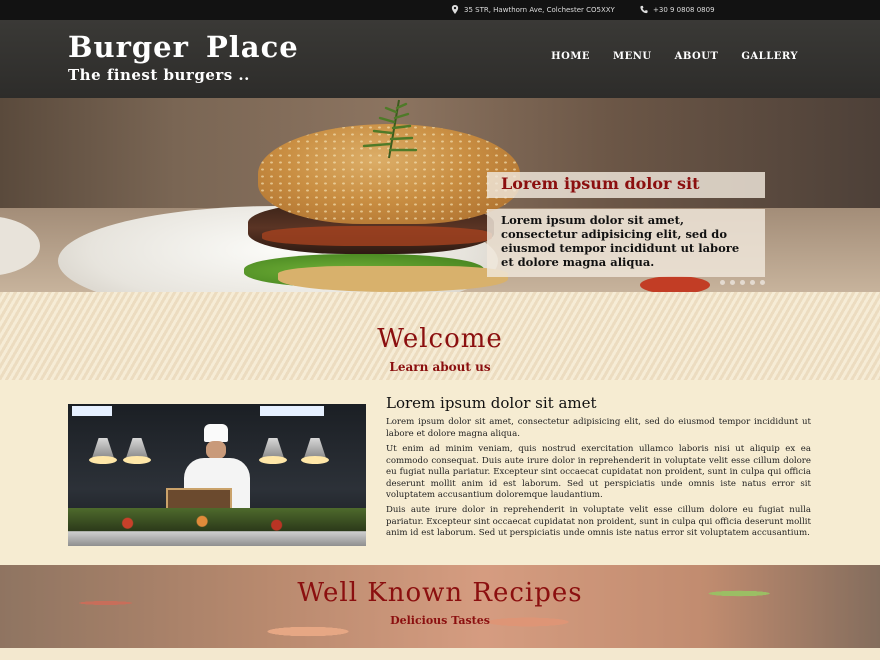 This screenshot has width=880, height=660. Describe the element at coordinates (217, 527) in the screenshot. I see `food-platter` at that location.